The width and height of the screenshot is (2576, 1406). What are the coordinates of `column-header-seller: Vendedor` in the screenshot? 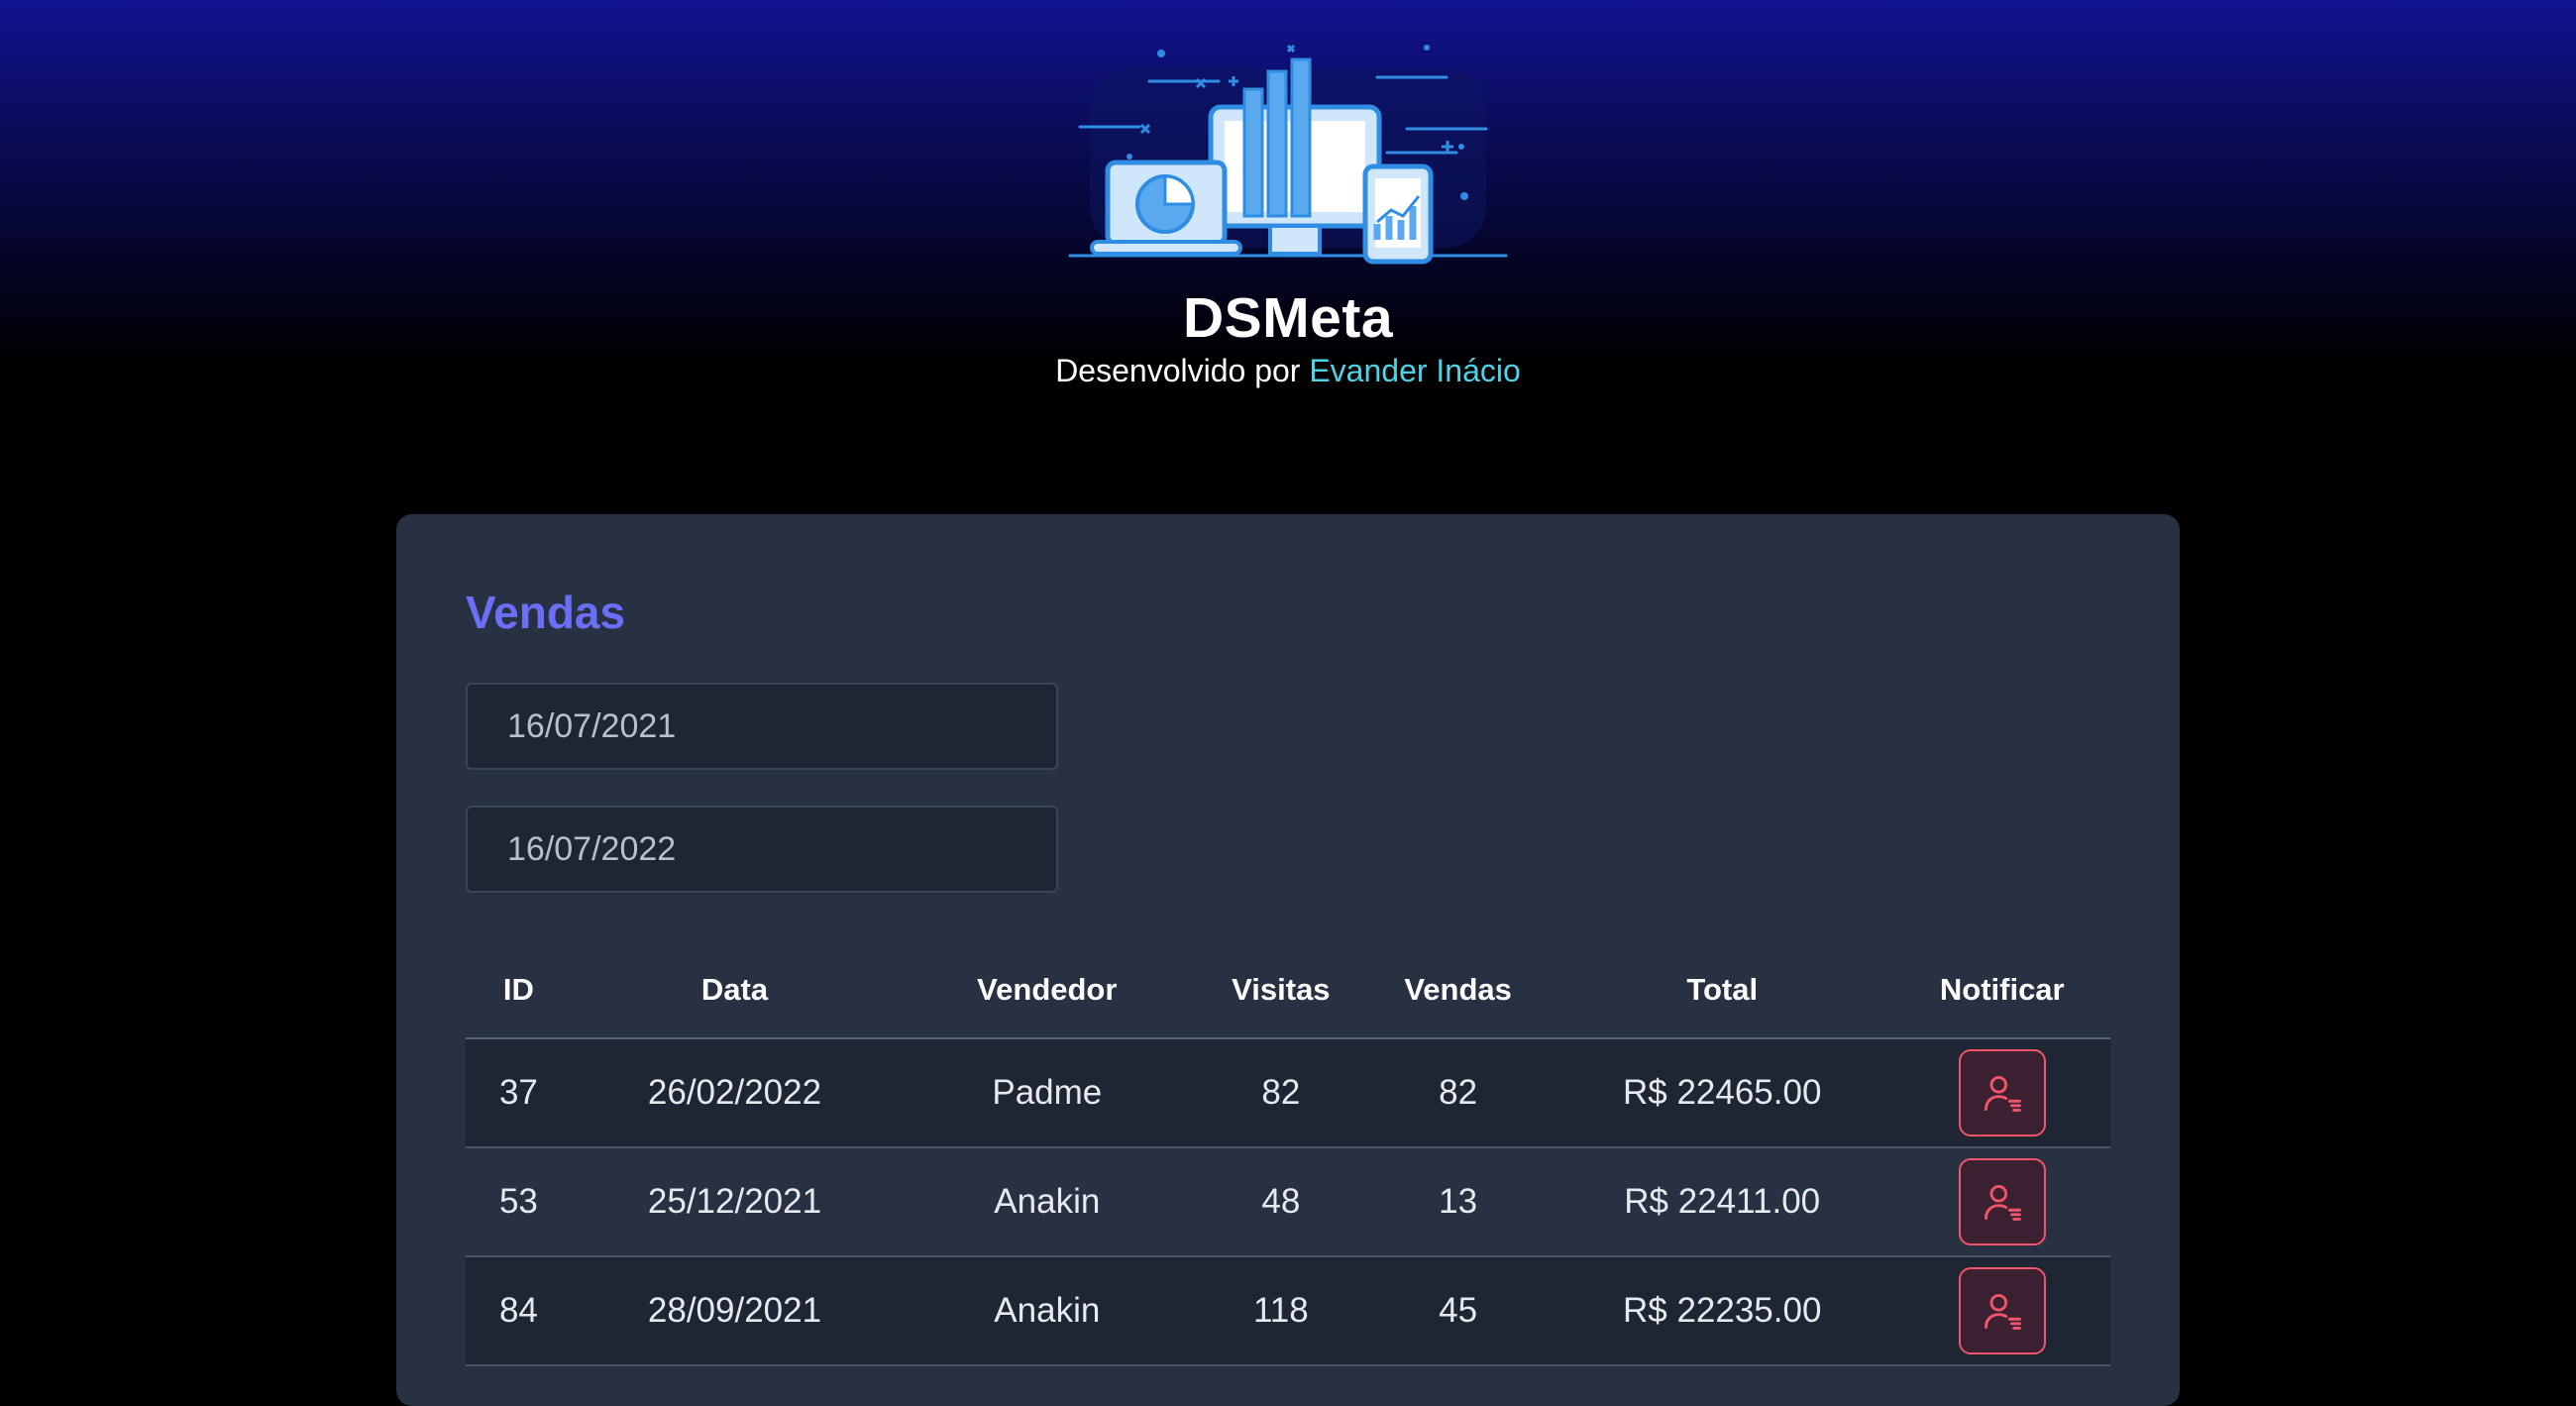 It's located at (1047, 990).